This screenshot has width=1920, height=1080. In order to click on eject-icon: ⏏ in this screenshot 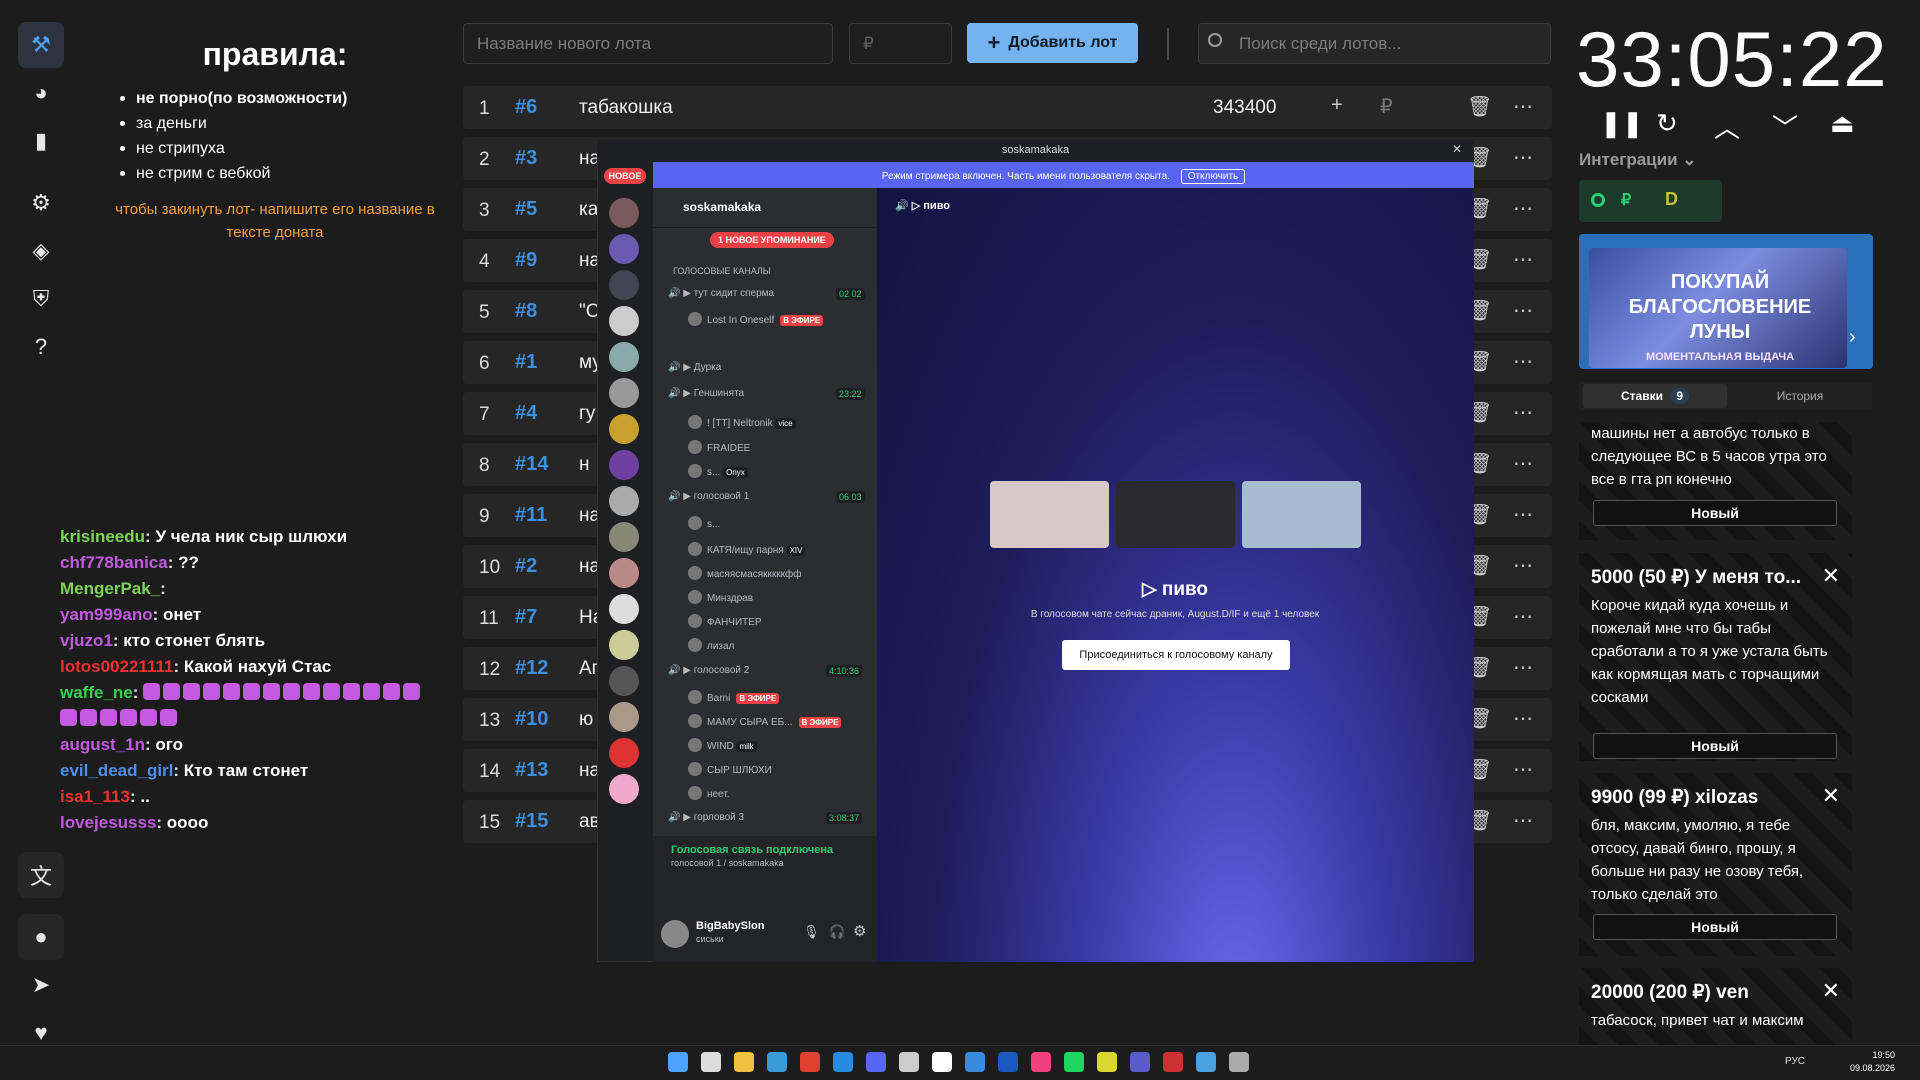, I will do `click(1842, 123)`.